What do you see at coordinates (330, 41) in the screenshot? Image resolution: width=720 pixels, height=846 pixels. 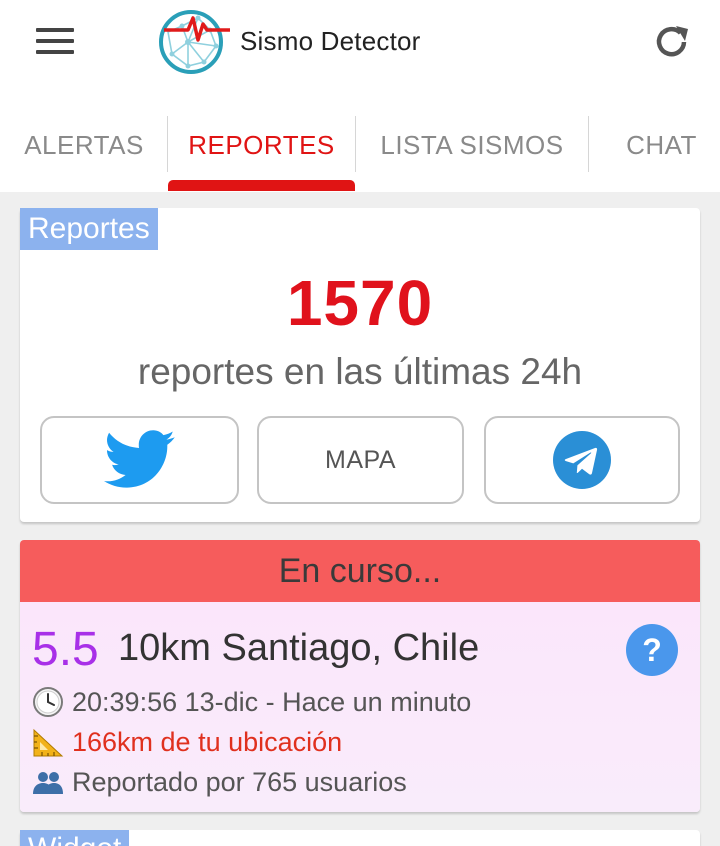 I see `app-title: Sismo Detector` at bounding box center [330, 41].